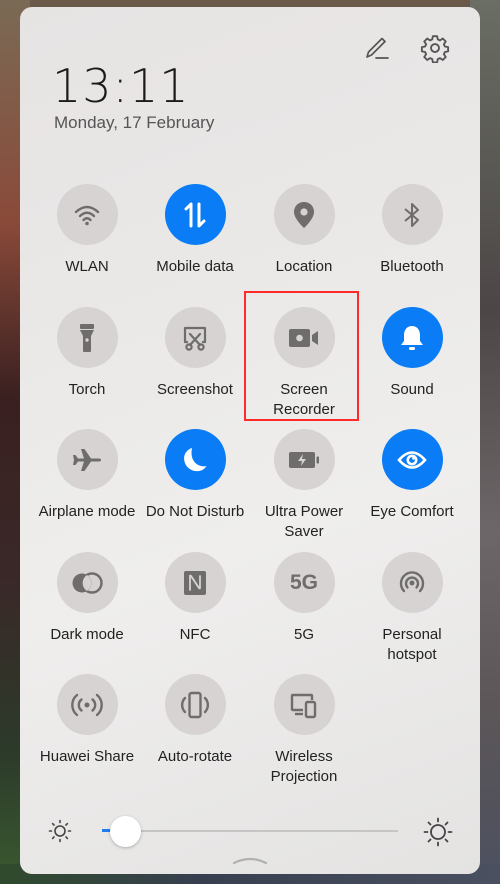 The image size is (500, 884). I want to click on edit-icon, so click(377, 48).